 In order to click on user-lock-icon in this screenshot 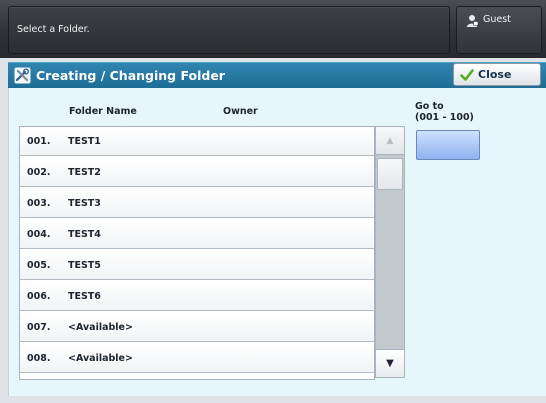, I will do `click(473, 21)`.